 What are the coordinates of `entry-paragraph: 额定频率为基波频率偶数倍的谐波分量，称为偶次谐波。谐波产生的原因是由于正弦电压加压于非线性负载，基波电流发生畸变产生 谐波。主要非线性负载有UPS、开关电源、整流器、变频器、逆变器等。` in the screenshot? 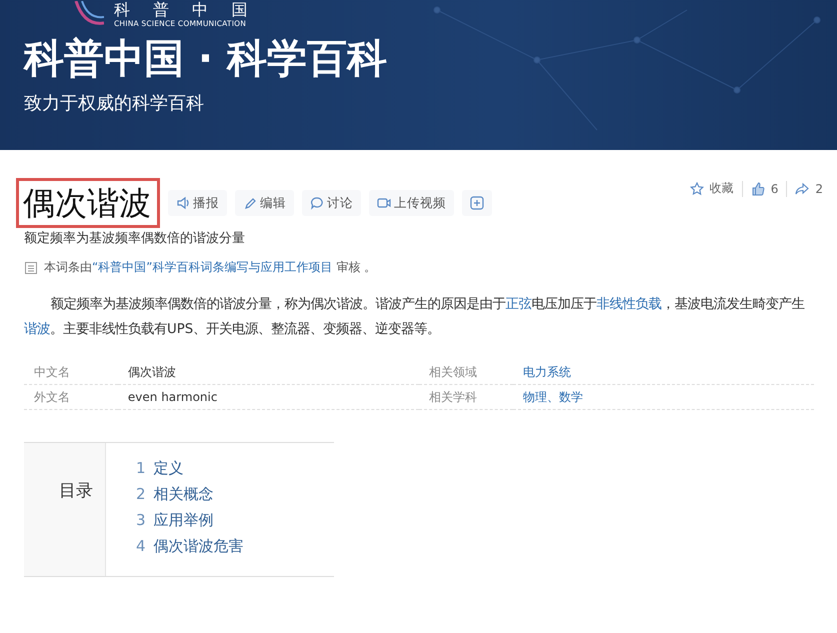 It's located at (415, 317).